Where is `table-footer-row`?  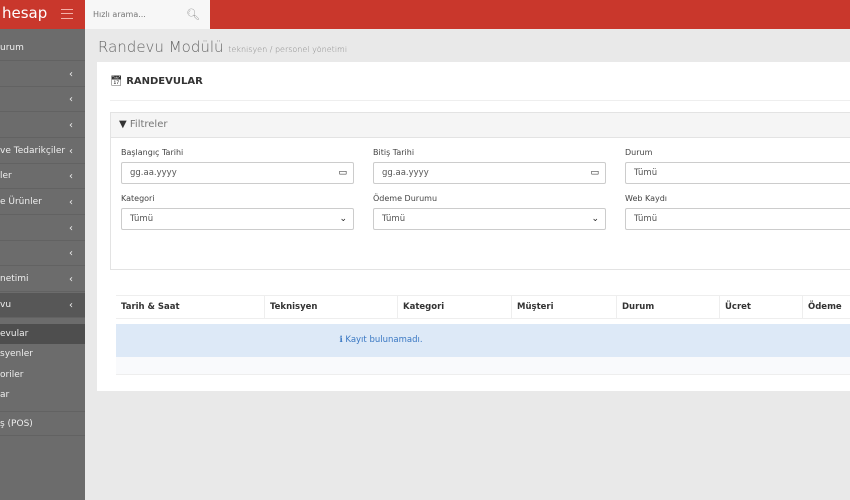 table-footer-row is located at coordinates (483, 366).